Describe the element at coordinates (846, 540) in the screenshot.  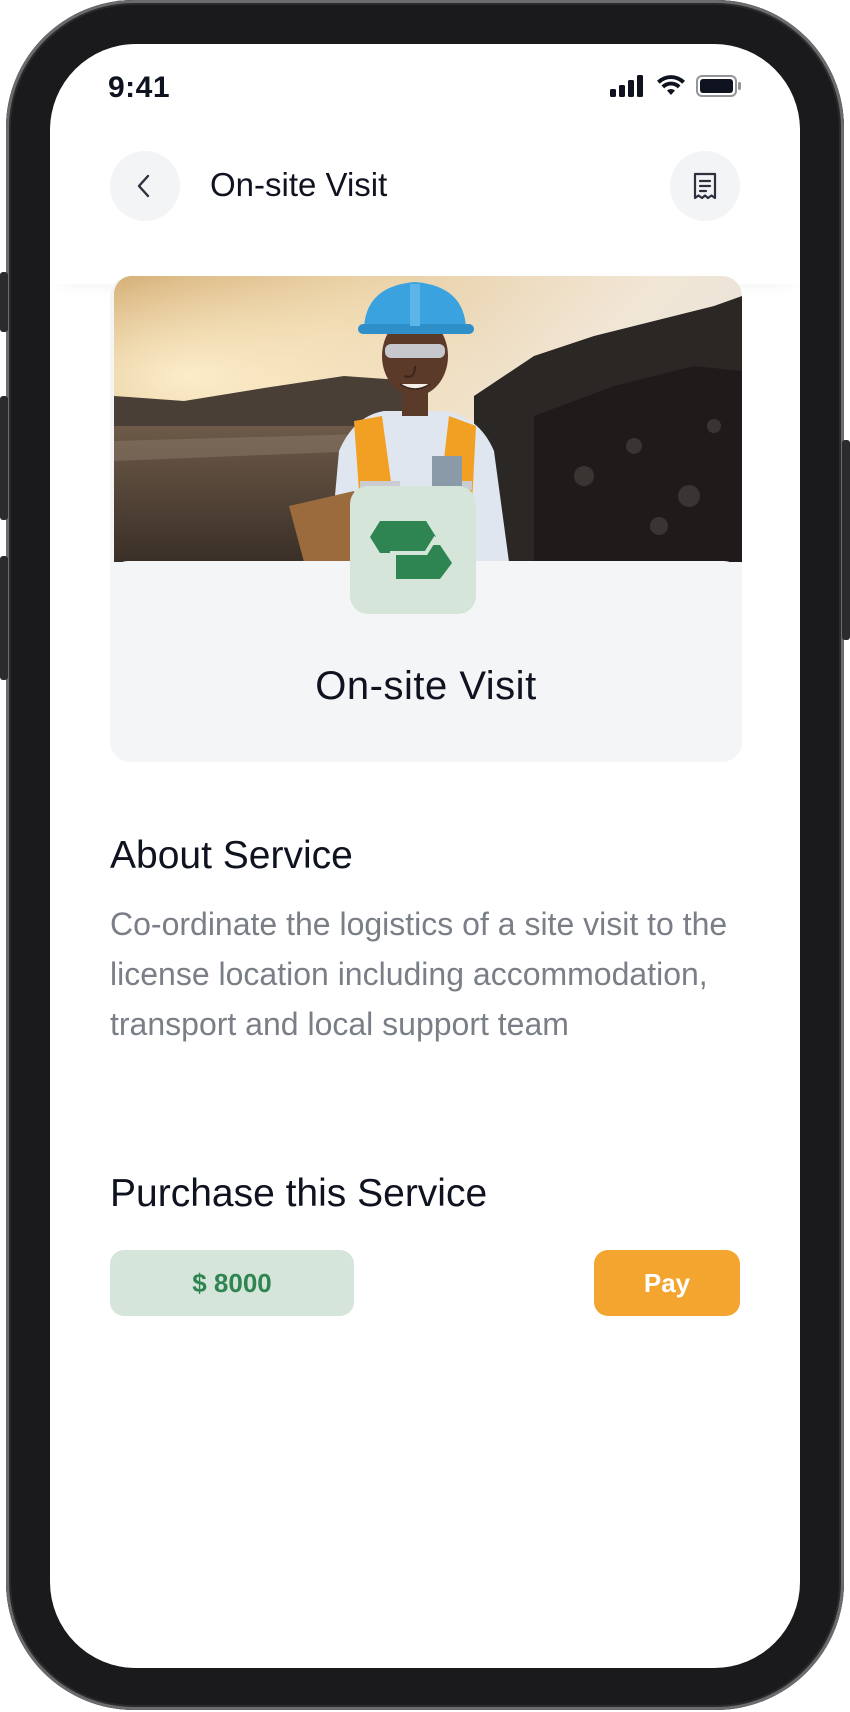
I see `power-button` at that location.